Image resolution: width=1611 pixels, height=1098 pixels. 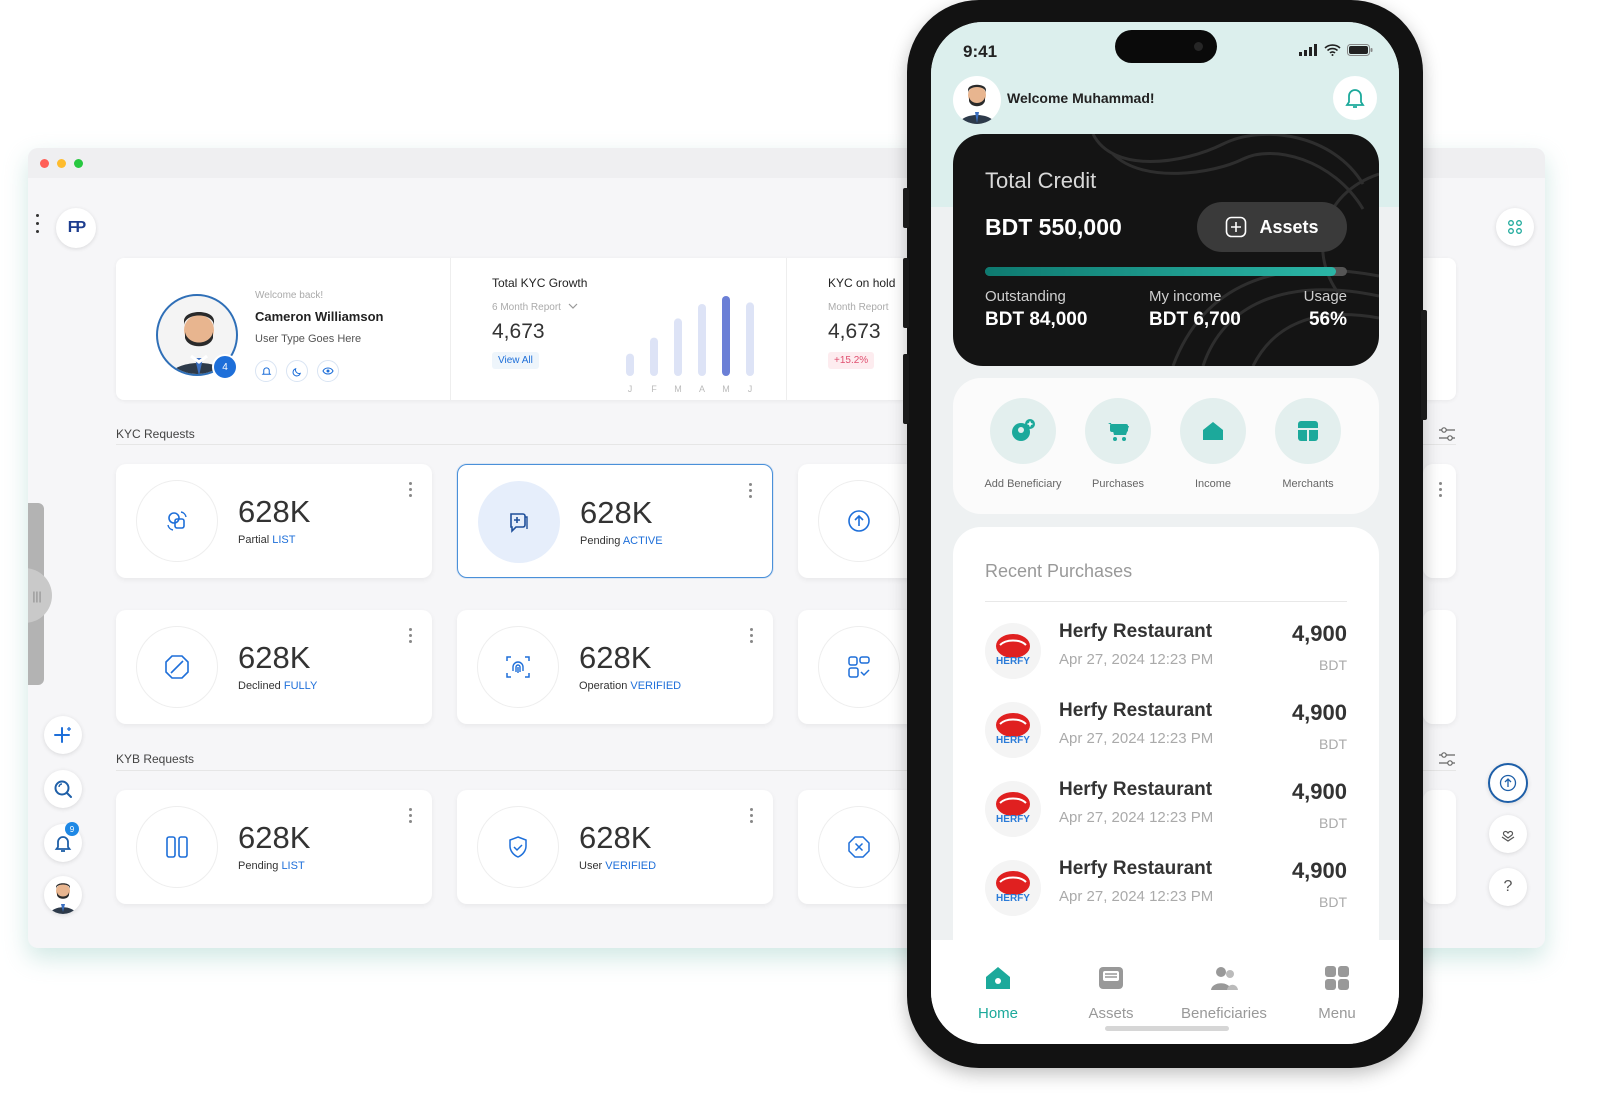 What do you see at coordinates (289, 295) in the screenshot?
I see `welcome-back-text: Welcome back!` at bounding box center [289, 295].